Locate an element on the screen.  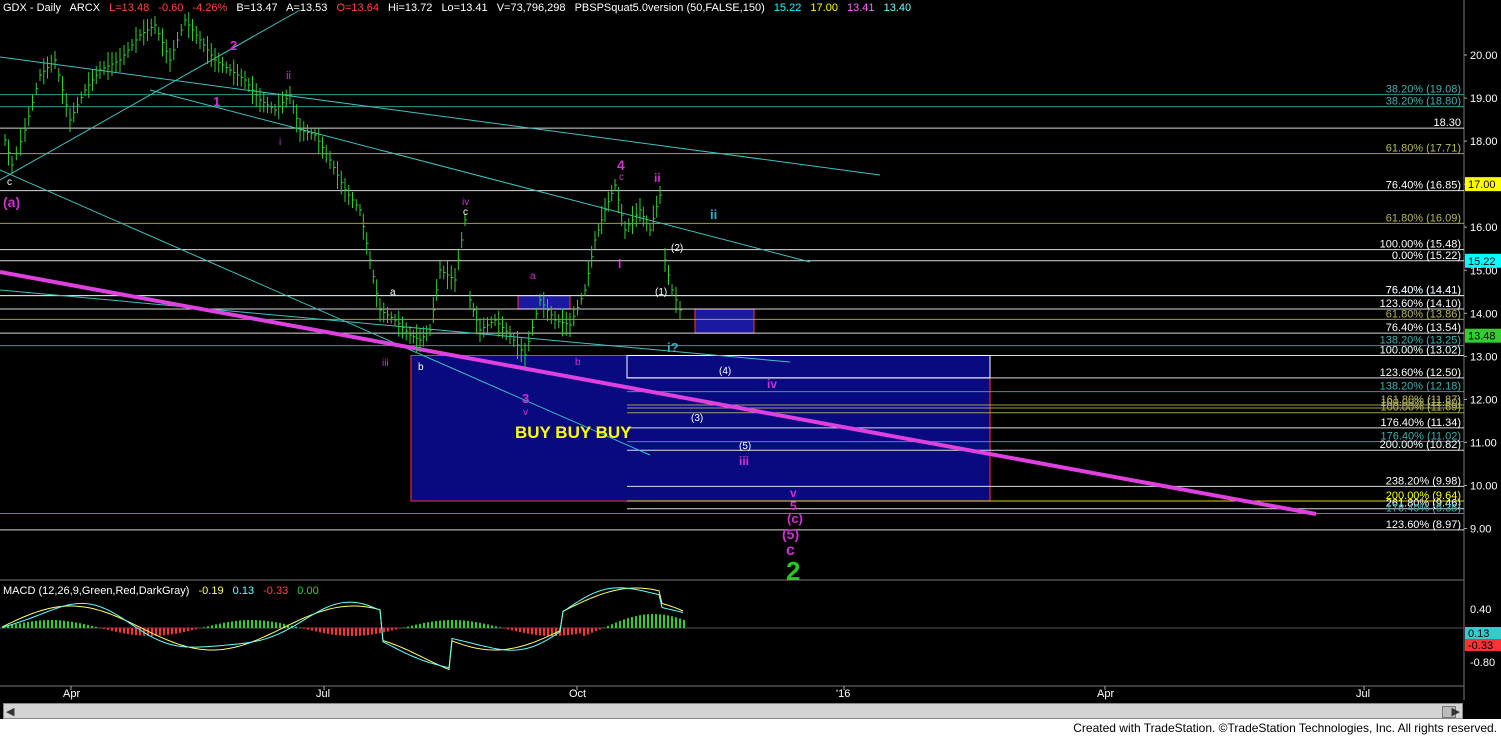
fib-level-label: 176.40% (11.34) is located at coordinates (1420, 423).